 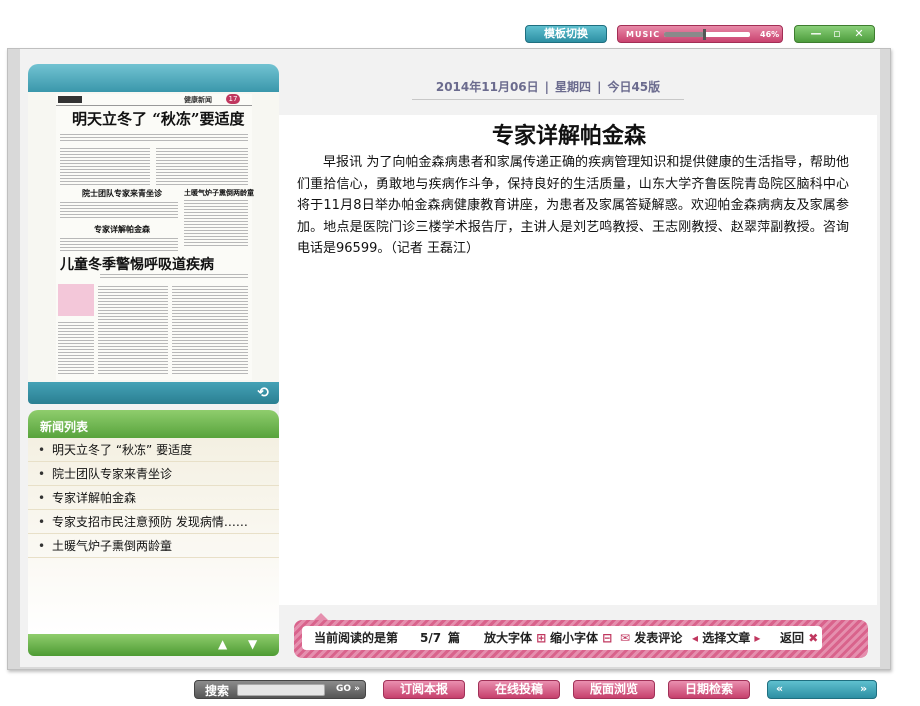 I want to click on search-label: 搜索, so click(x=217, y=691).